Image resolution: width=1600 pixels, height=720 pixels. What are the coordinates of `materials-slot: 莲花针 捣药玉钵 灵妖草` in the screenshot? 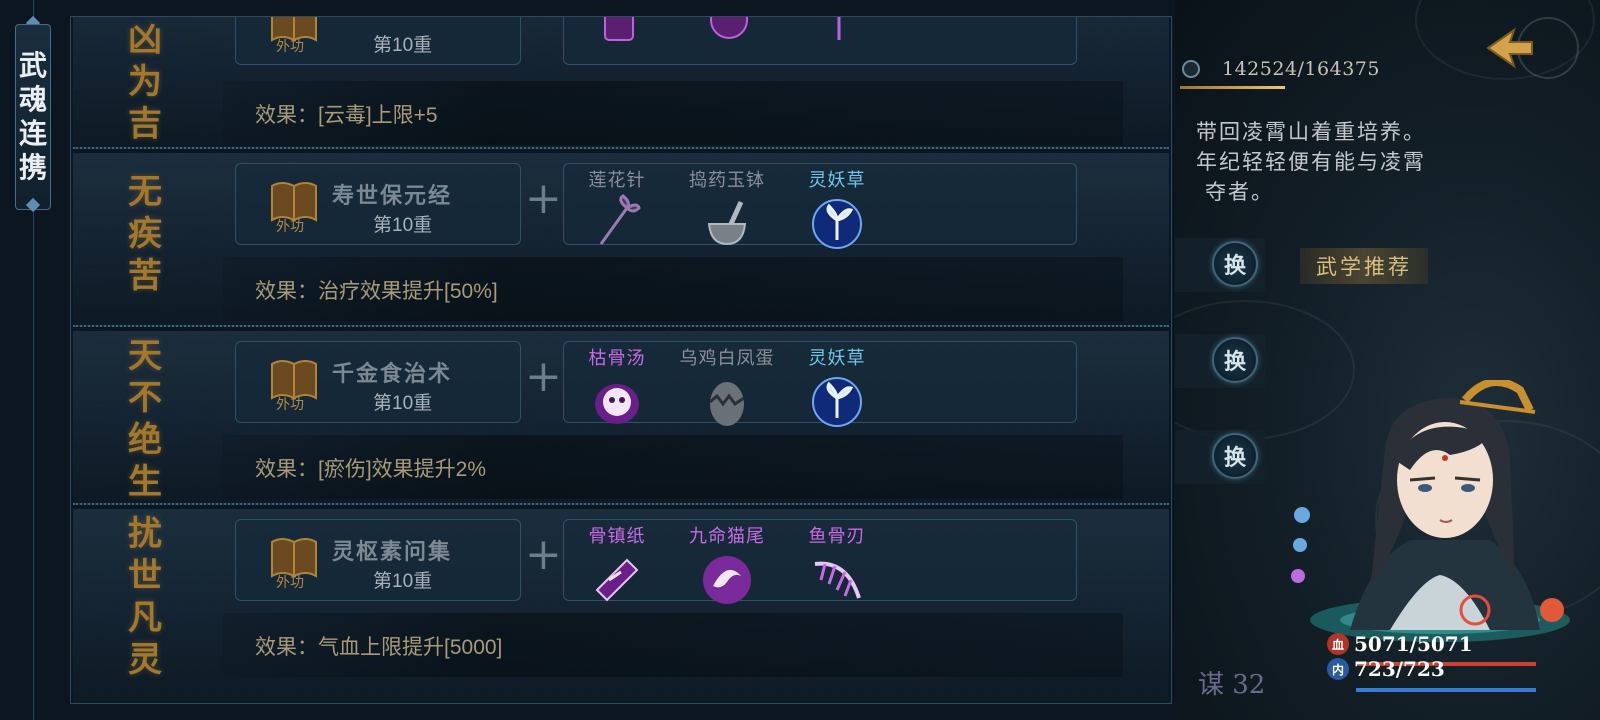 It's located at (820, 206).